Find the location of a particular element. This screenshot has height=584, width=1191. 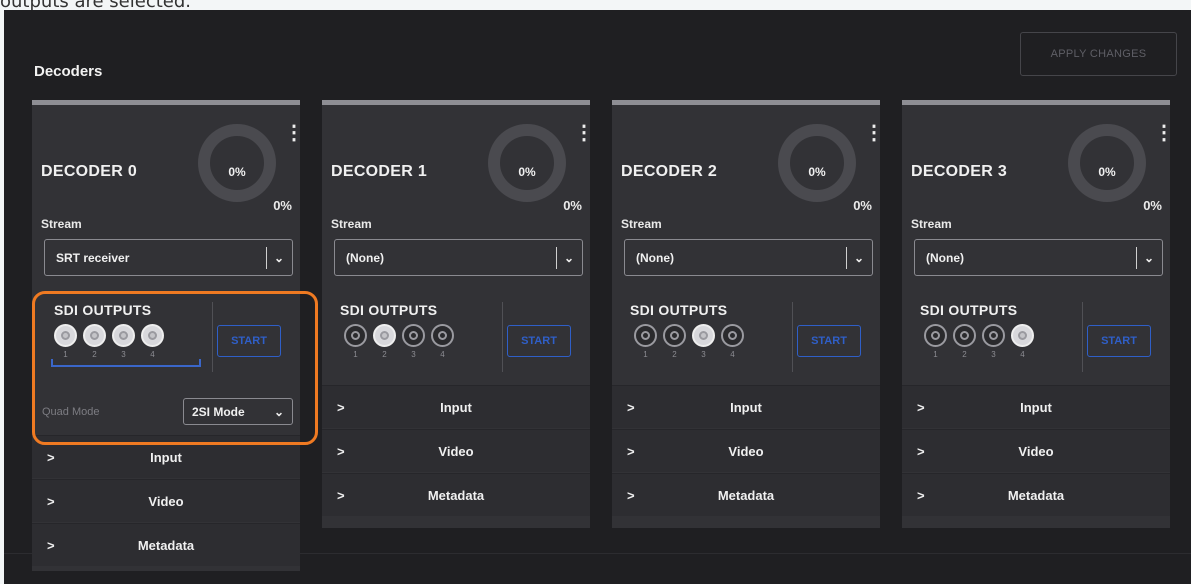

apply-changes-button: APPLY CHANGES is located at coordinates (1098, 54).